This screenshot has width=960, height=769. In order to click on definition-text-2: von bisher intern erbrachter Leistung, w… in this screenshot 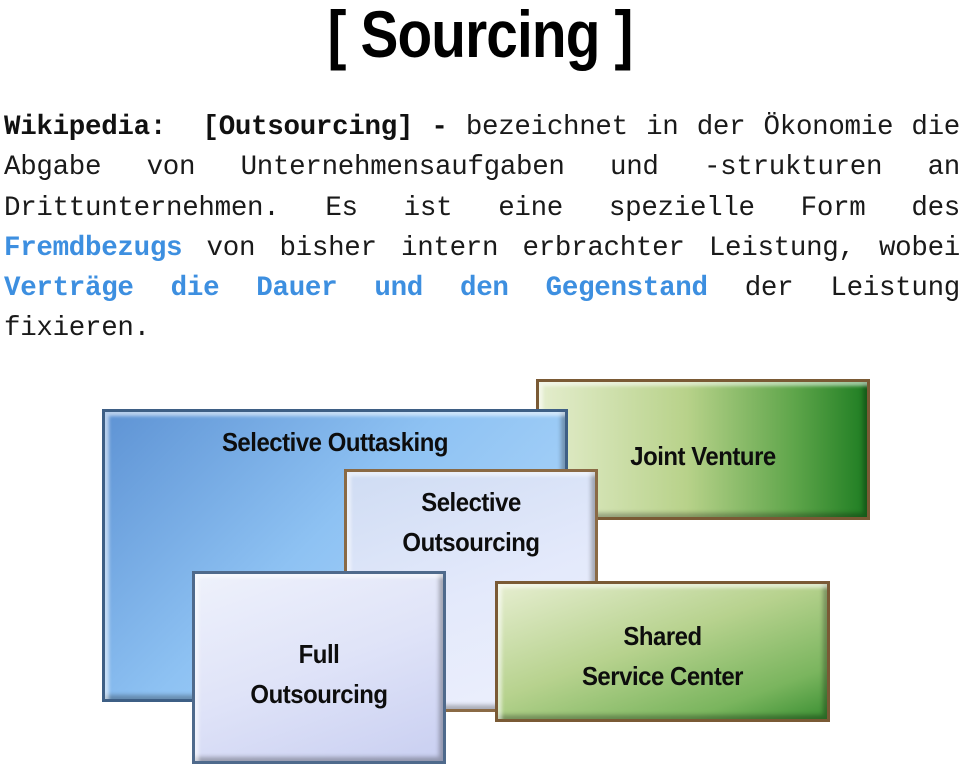, I will do `click(571, 248)`.